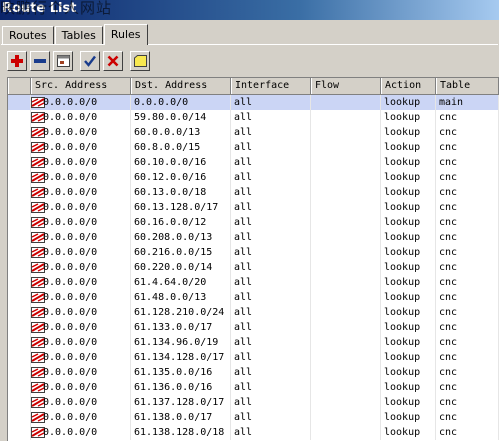 The image size is (499, 441). I want to click on table-row: 0.0.0.0/0 61.136.0.0/16 all lookup cnc, so click(253, 387).